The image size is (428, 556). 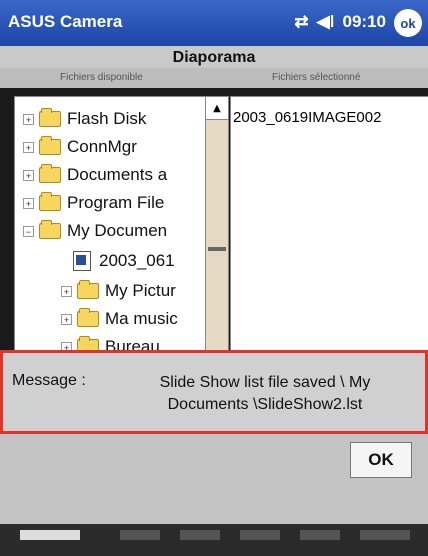 I want to click on tree-item-label: Program File, so click(x=116, y=202).